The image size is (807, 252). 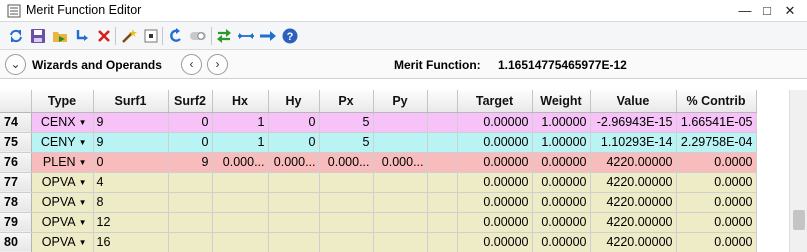 I want to click on table-row: 80 OPVA ▼ 16 0.00000 0.00000 4220.00000 0.0000, so click(x=378, y=242).